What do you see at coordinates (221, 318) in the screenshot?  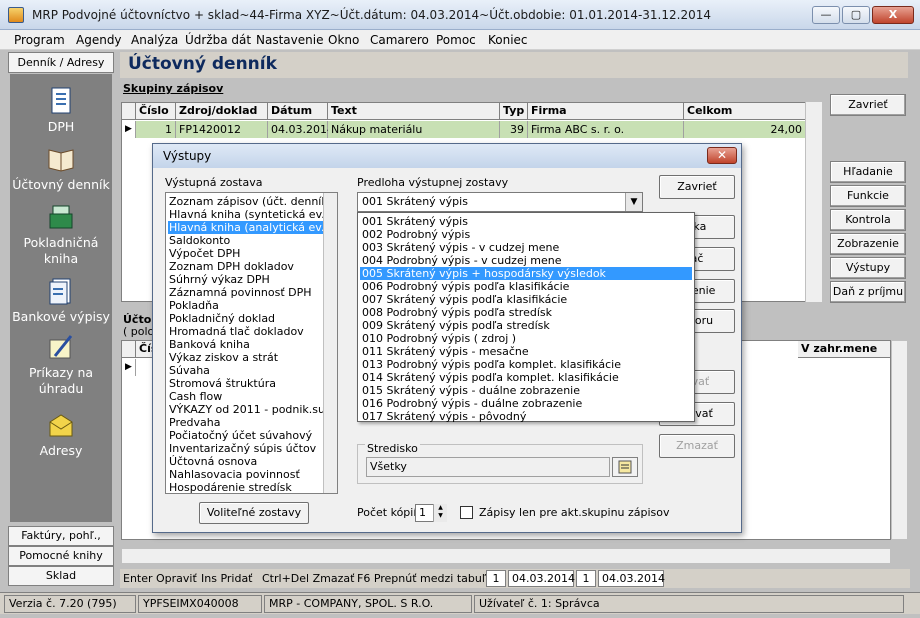 I see `list-item: Pokladničný doklad` at bounding box center [221, 318].